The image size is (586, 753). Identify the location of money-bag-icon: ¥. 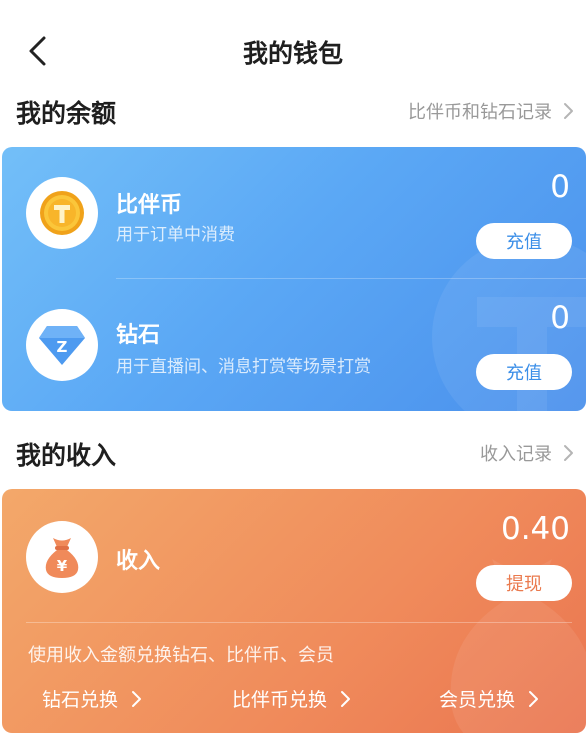
(62, 558).